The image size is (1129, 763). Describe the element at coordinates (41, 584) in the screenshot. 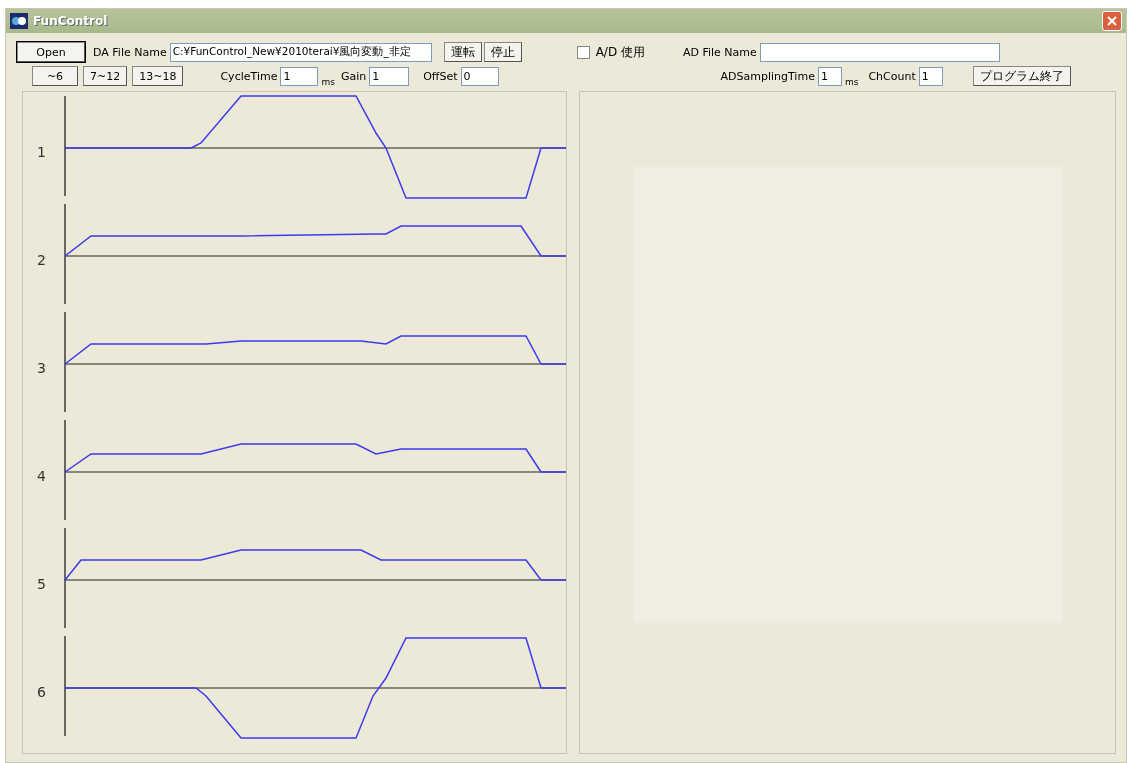

I see `channel-label: 5` at that location.